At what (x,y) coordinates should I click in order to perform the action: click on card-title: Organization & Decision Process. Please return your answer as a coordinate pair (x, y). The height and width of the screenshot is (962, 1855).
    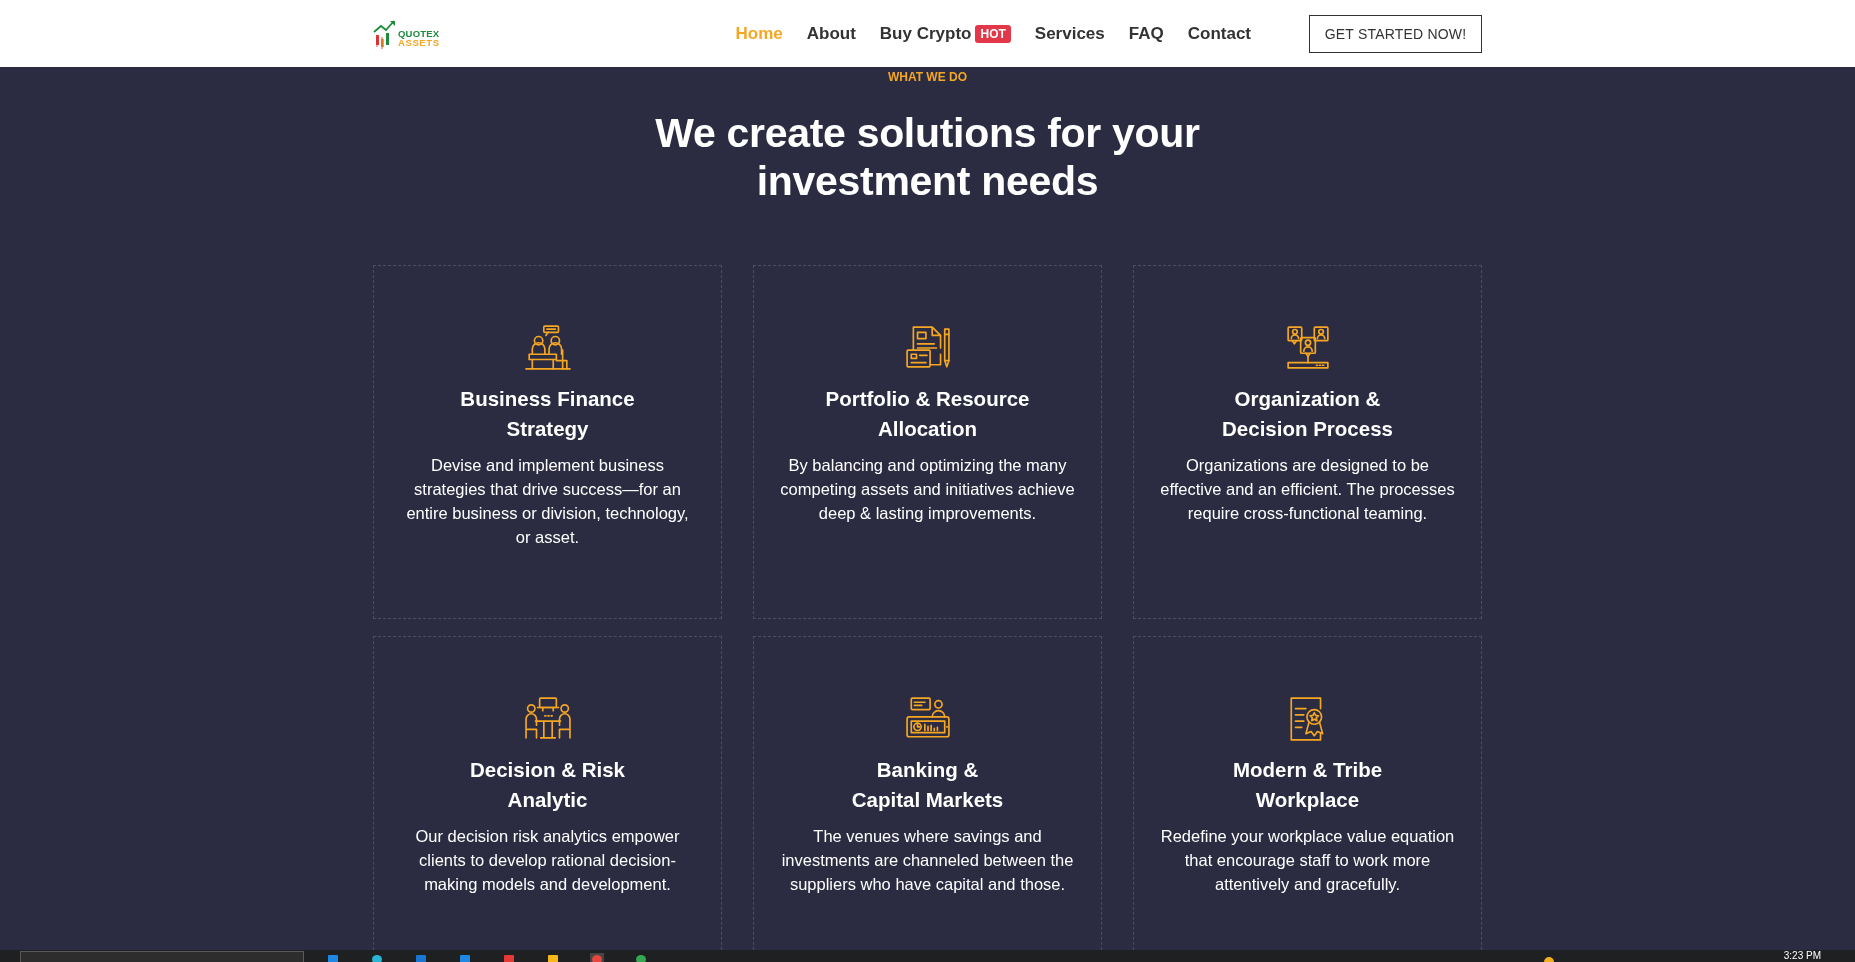
    Looking at the image, I should click on (1307, 414).